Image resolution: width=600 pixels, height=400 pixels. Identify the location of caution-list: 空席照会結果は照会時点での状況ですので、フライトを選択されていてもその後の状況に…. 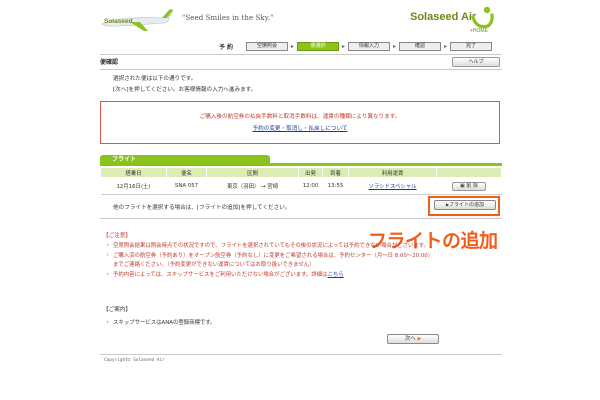
(270, 261).